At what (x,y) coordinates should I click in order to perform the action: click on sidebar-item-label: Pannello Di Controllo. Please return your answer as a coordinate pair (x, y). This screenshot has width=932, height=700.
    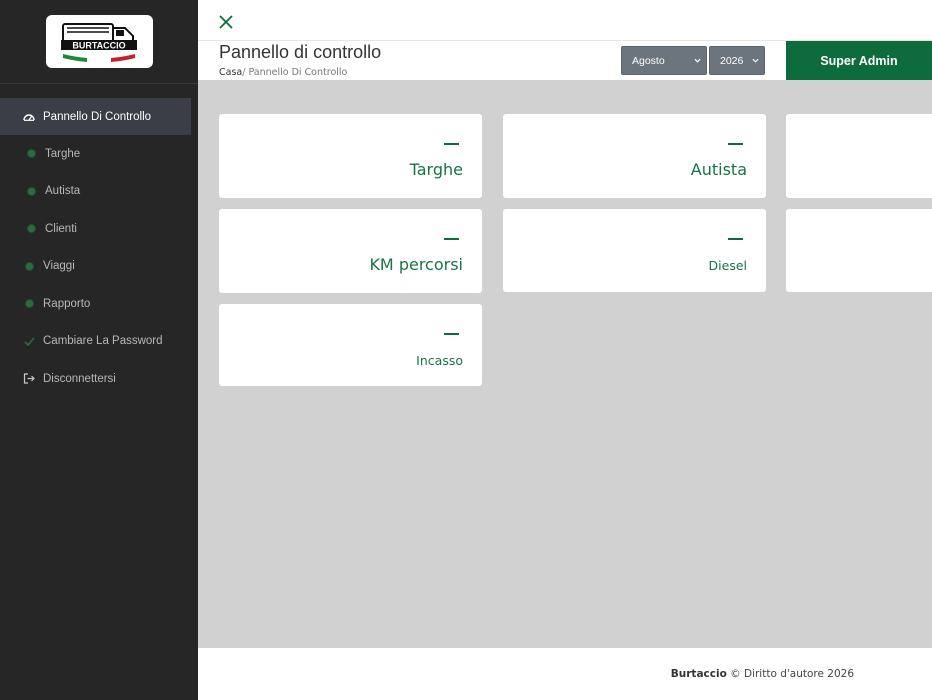
    Looking at the image, I should click on (97, 116).